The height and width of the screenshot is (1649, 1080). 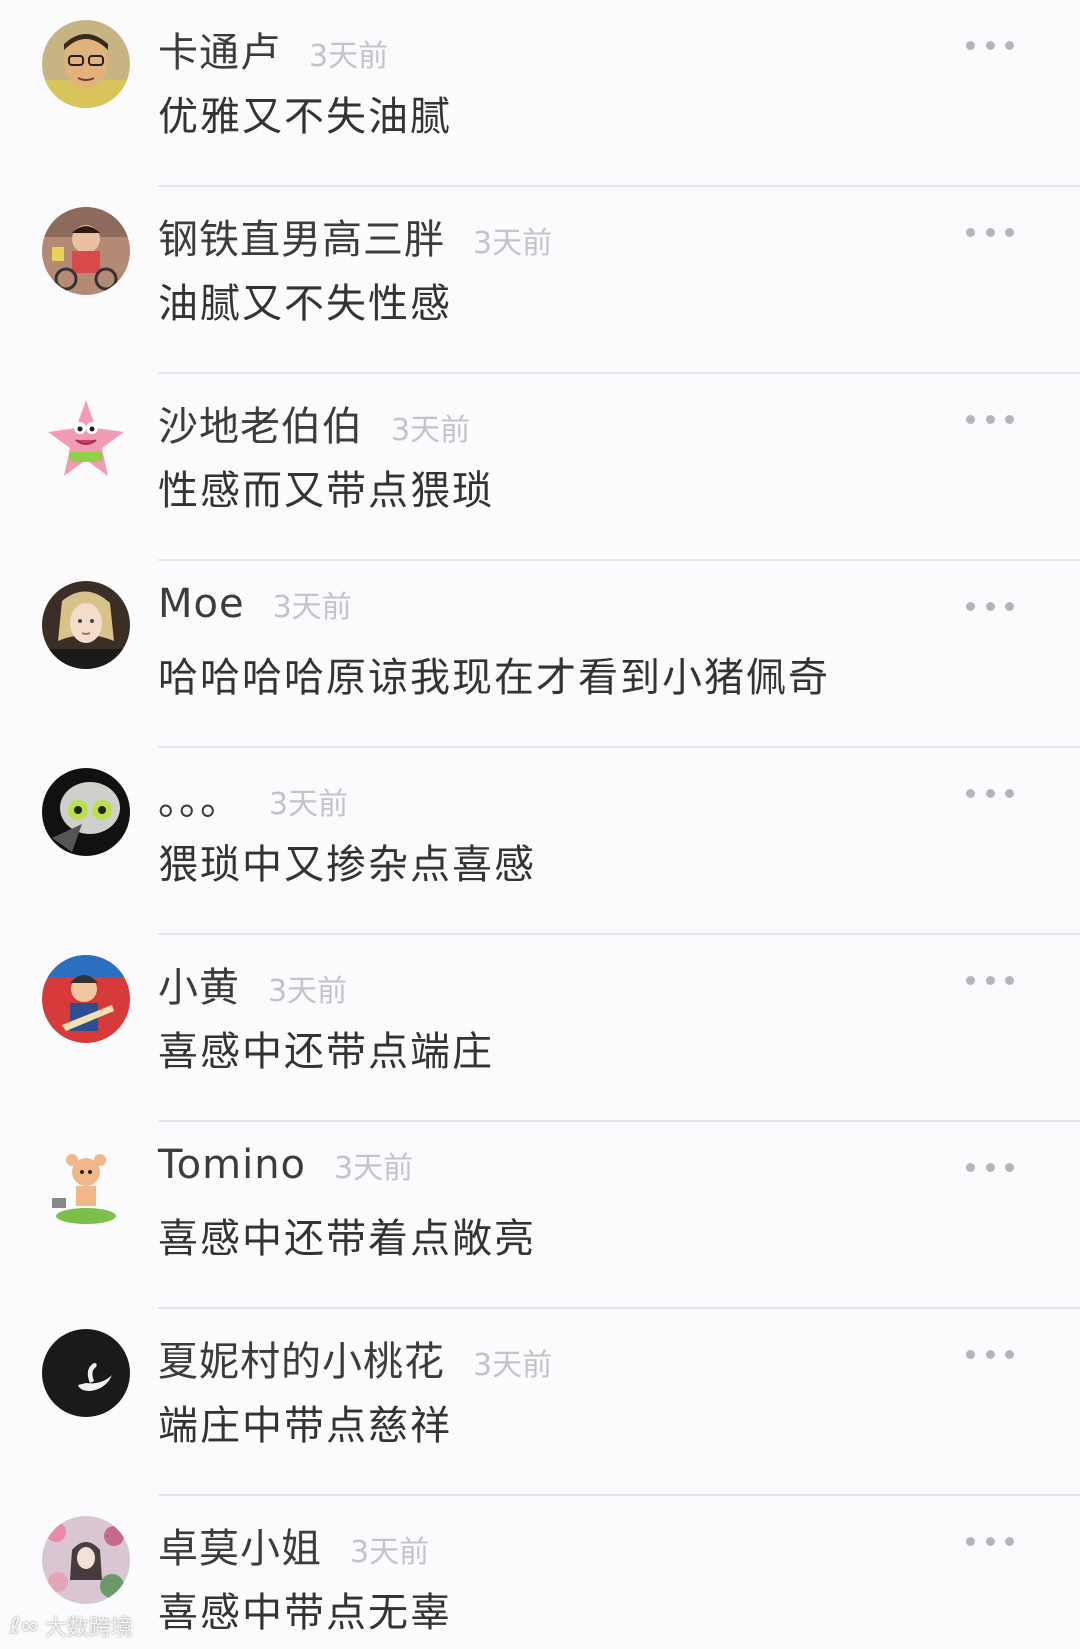 What do you see at coordinates (494, 678) in the screenshot?
I see `comment-text: 哈哈哈哈原谅我现在才看到小猪佩奇` at bounding box center [494, 678].